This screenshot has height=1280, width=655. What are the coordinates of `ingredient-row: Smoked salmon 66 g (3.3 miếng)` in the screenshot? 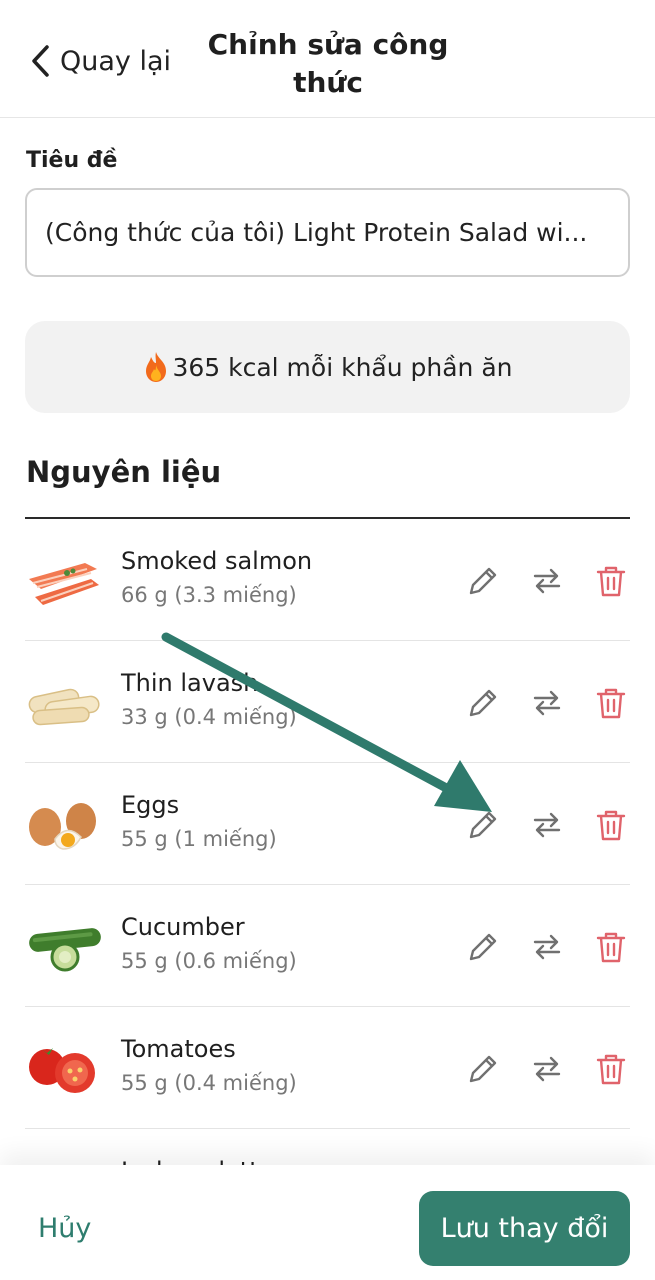 It's located at (327, 580).